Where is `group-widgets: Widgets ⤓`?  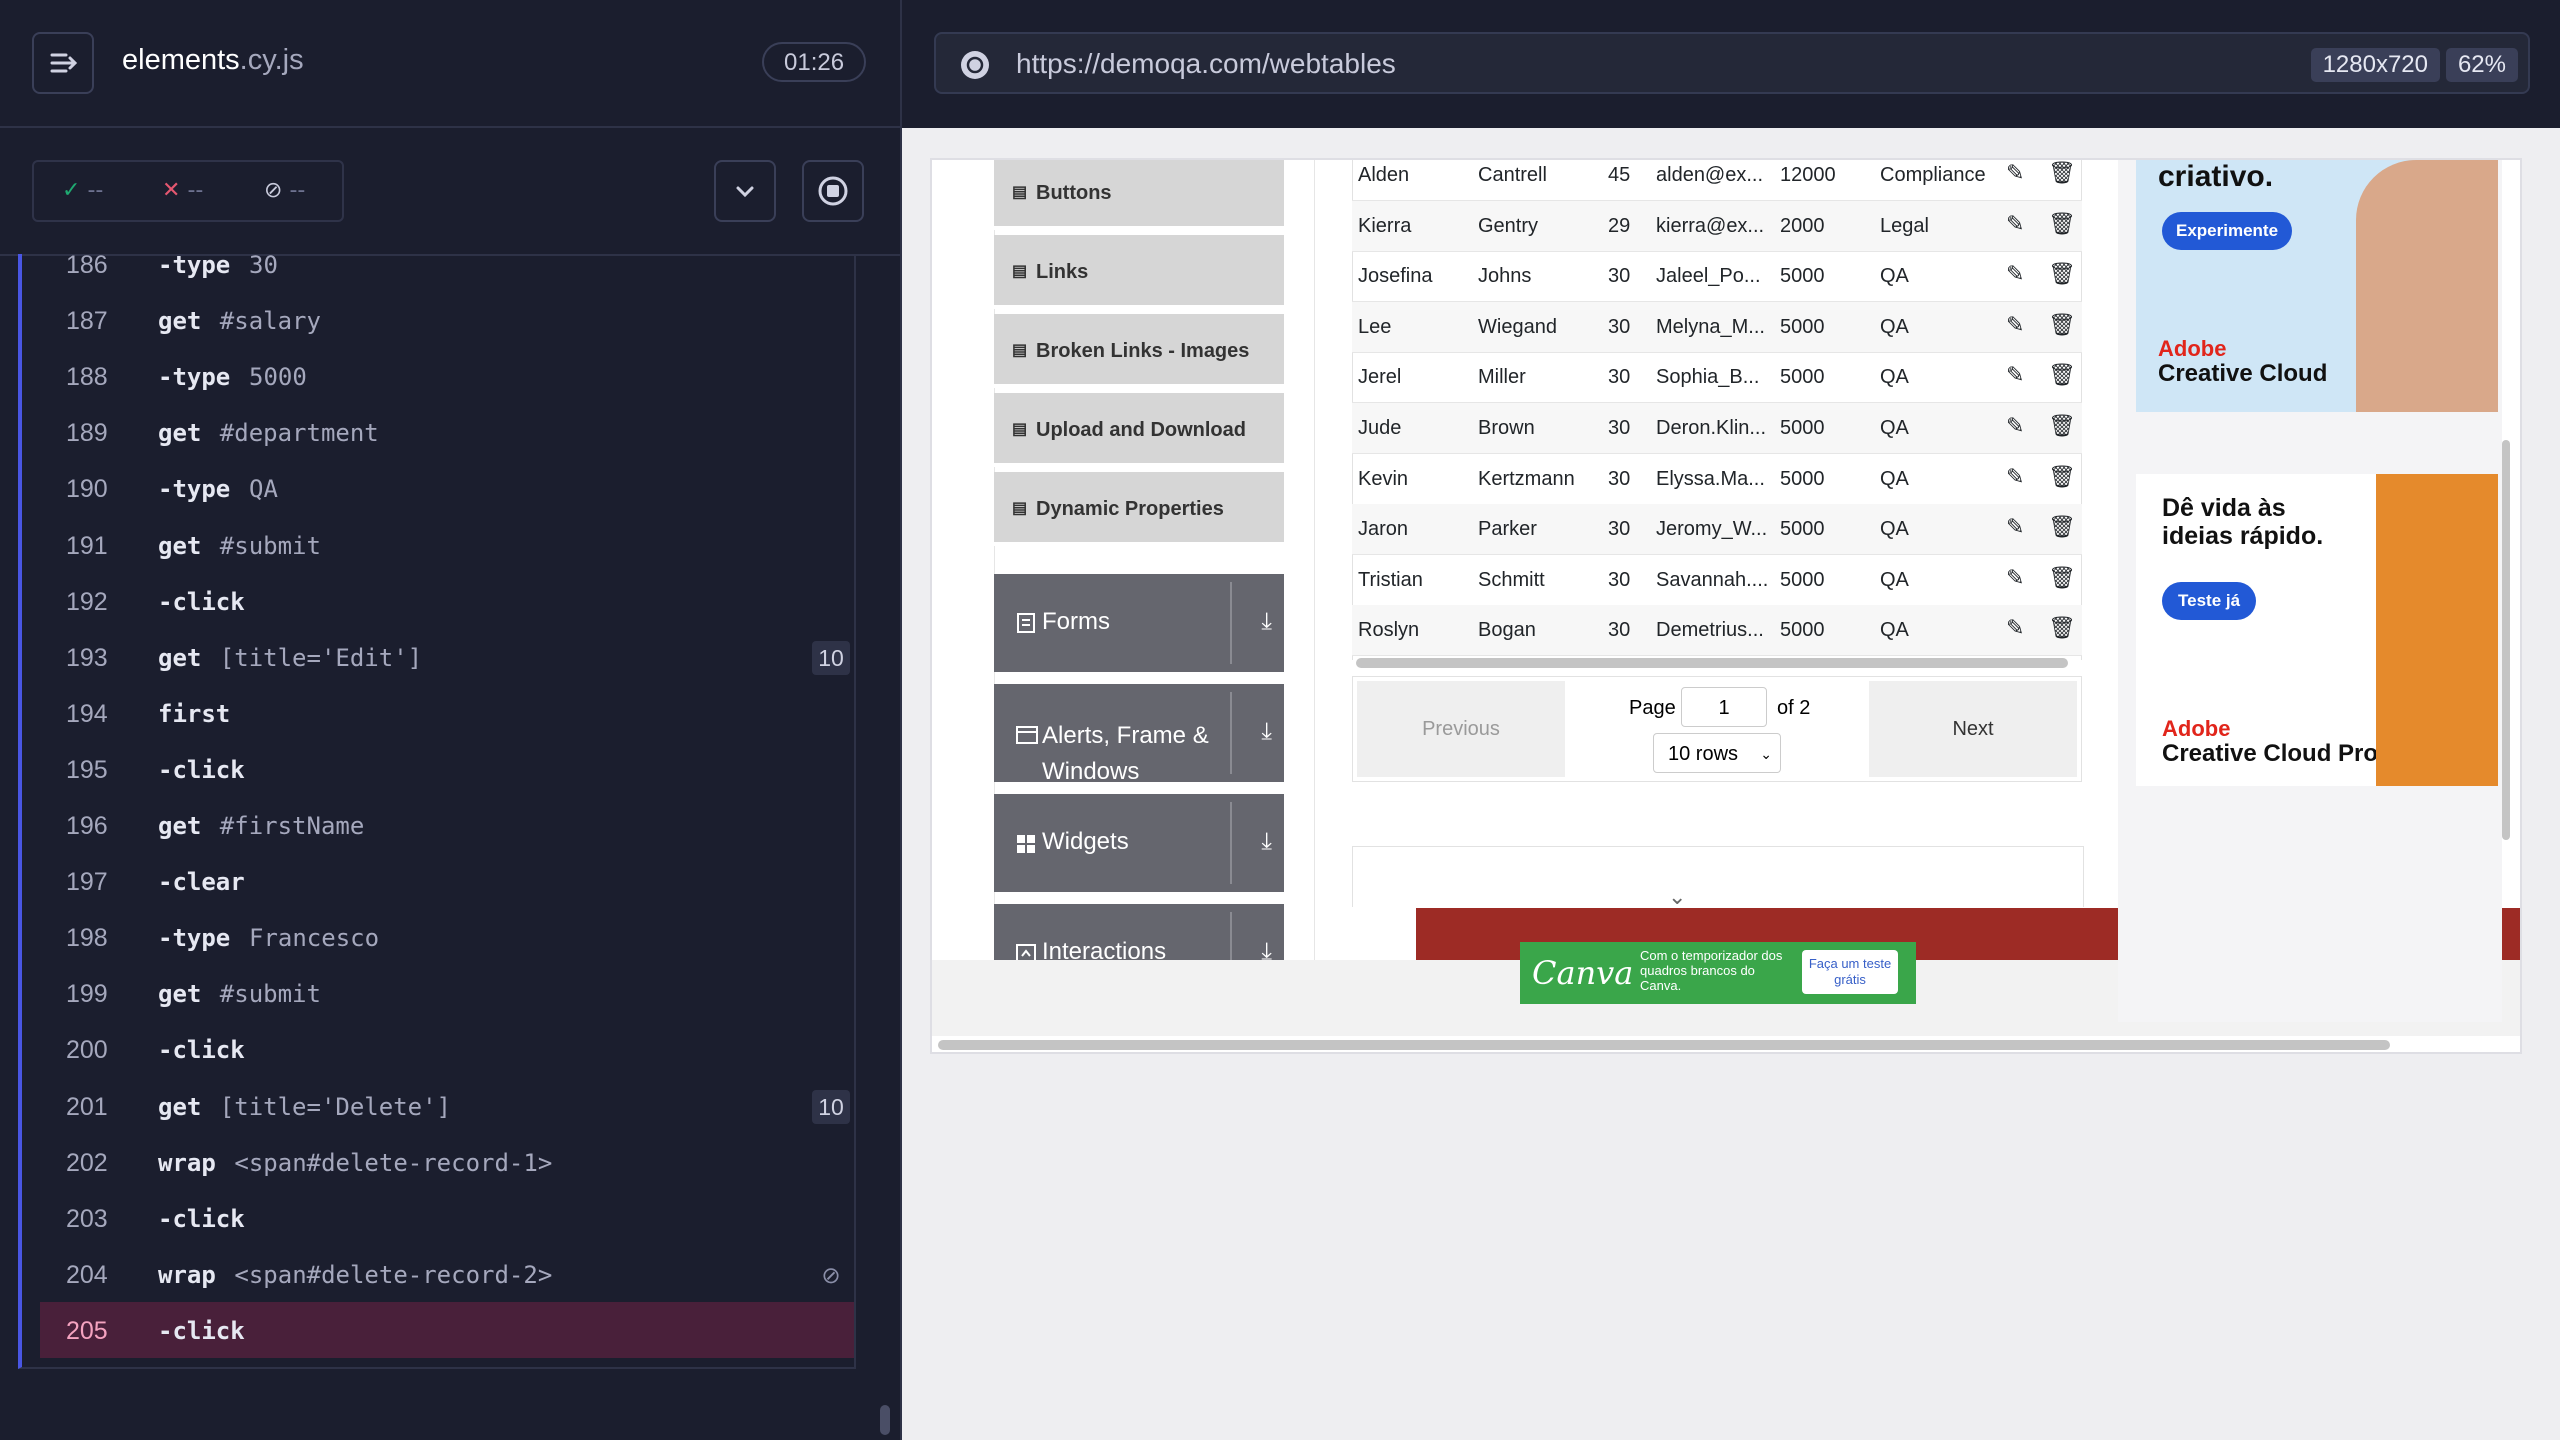
group-widgets: Widgets ⤓ is located at coordinates (1139, 843).